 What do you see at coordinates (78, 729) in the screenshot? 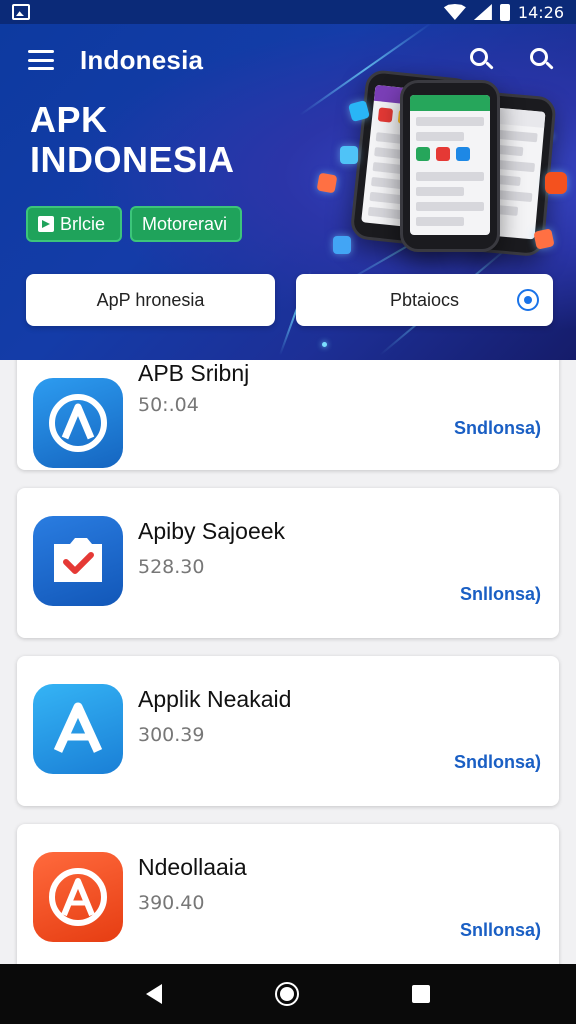
I see `a-letter-icon` at bounding box center [78, 729].